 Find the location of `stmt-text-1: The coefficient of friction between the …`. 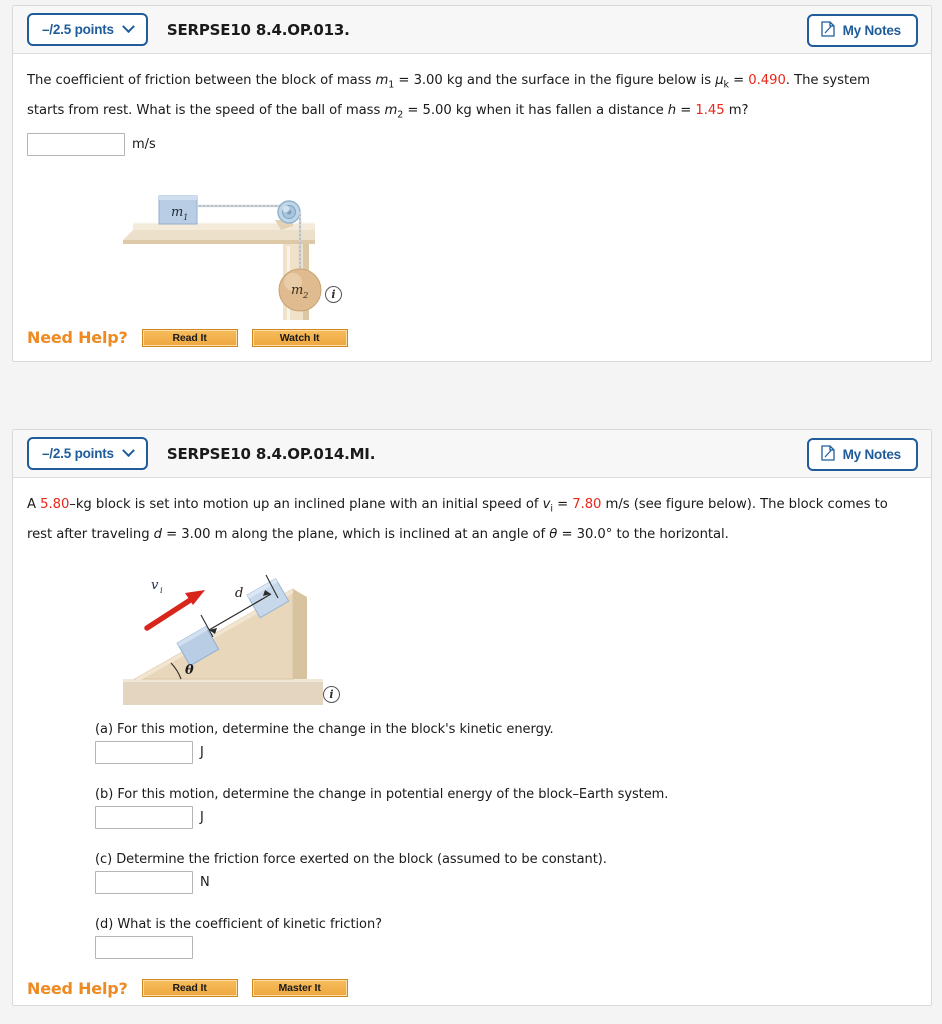

stmt-text-1: The coefficient of friction between the … is located at coordinates (201, 80).